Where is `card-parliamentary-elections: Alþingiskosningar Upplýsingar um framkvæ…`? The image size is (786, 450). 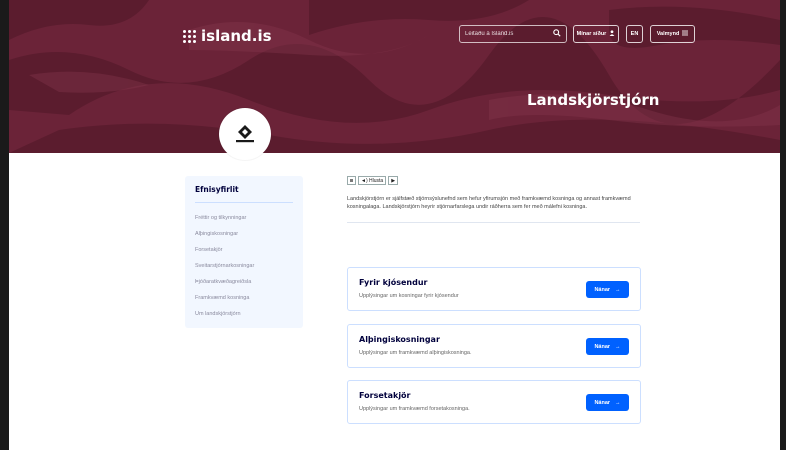 card-parliamentary-elections: Alþingiskosningar Upplýsingar um framkvæ… is located at coordinates (494, 346).